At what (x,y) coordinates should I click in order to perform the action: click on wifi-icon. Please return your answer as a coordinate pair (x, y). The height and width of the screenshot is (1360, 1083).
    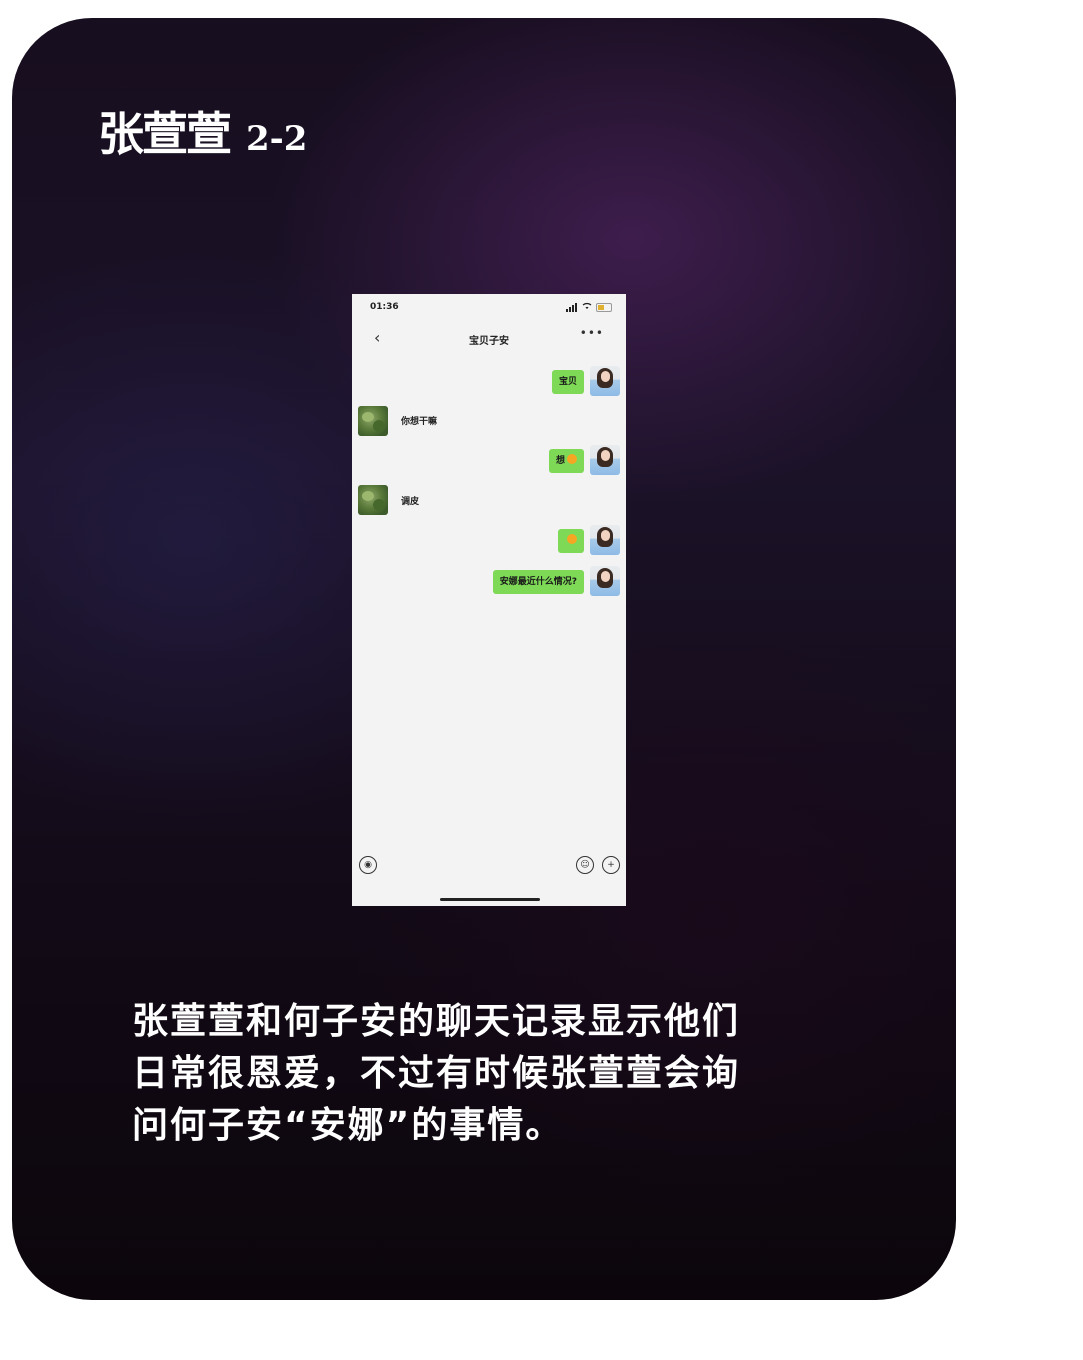
    Looking at the image, I should click on (587, 305).